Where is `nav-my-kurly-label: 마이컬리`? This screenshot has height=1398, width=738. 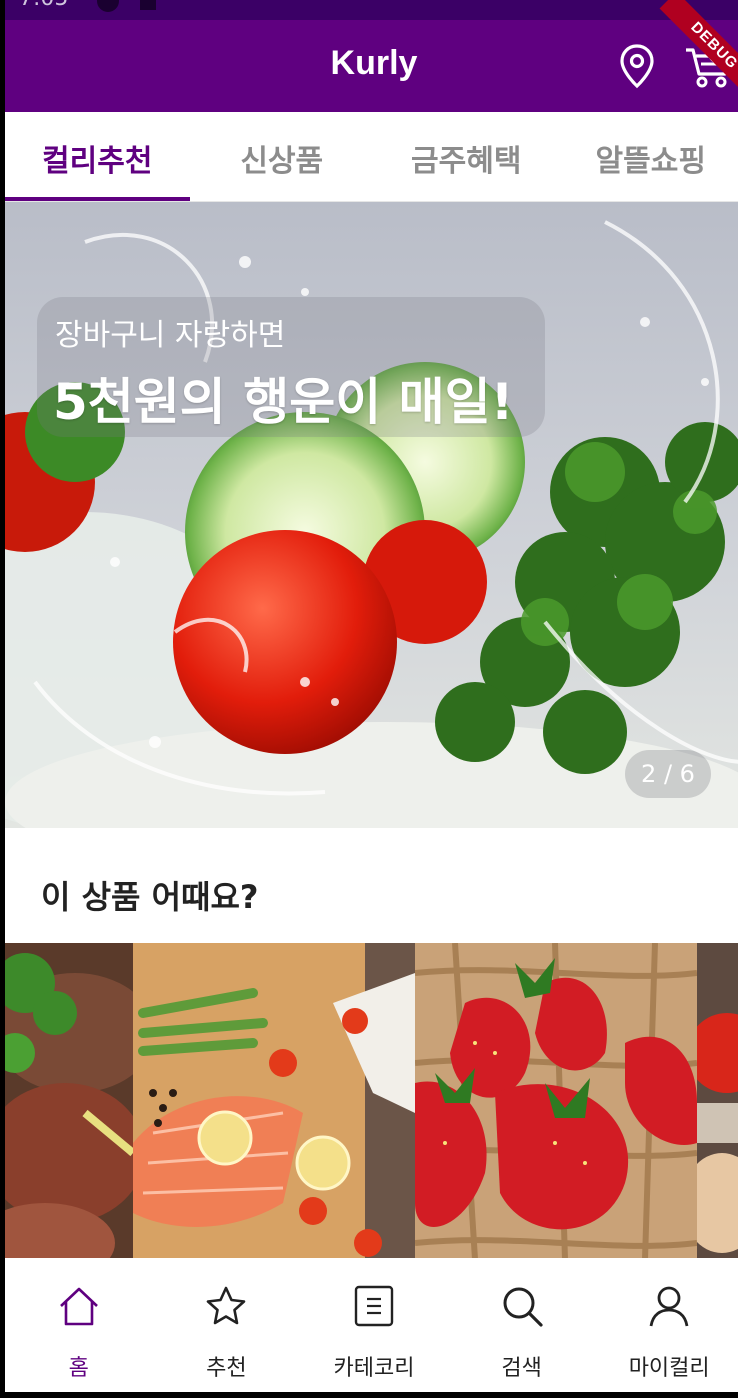 nav-my-kurly-label: 마이컬리 is located at coordinates (669, 1368).